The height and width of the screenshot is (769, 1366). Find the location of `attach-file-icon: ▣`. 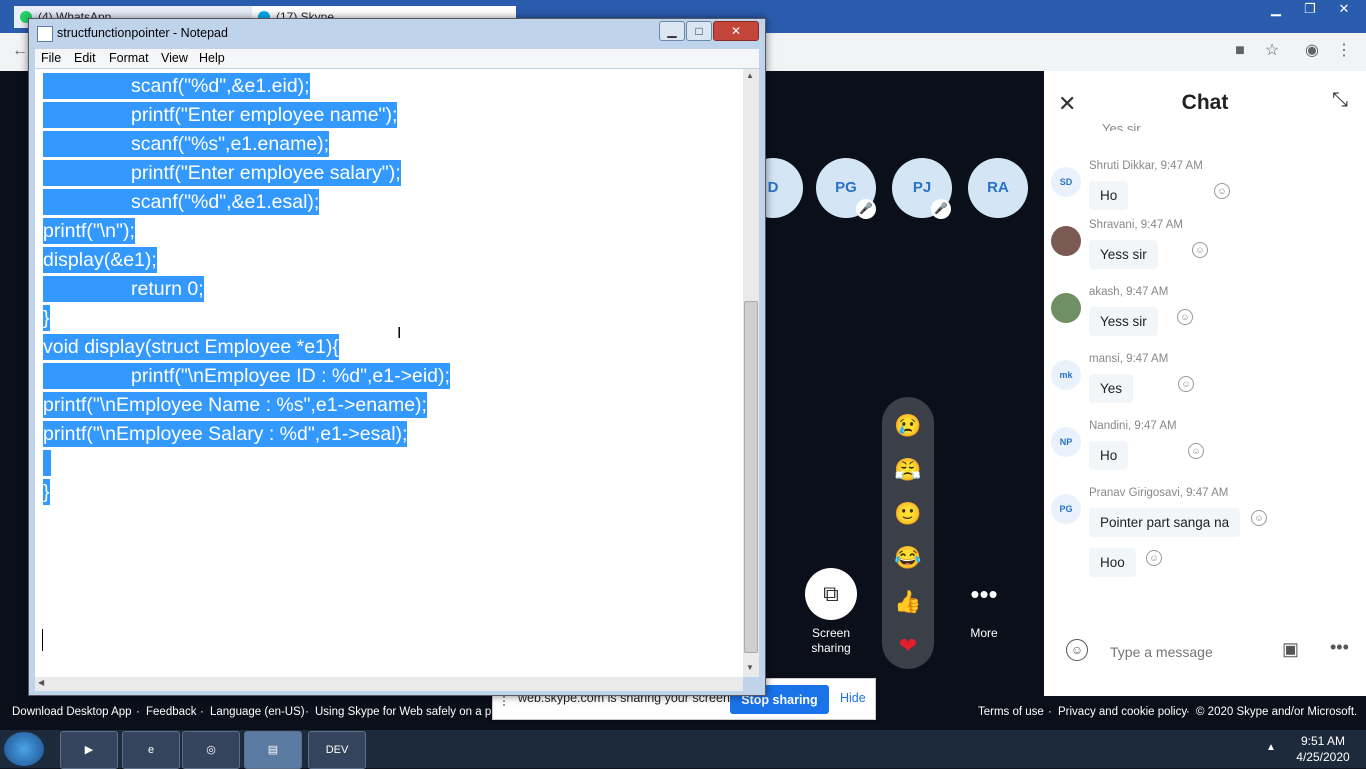

attach-file-icon: ▣ is located at coordinates (1290, 649).